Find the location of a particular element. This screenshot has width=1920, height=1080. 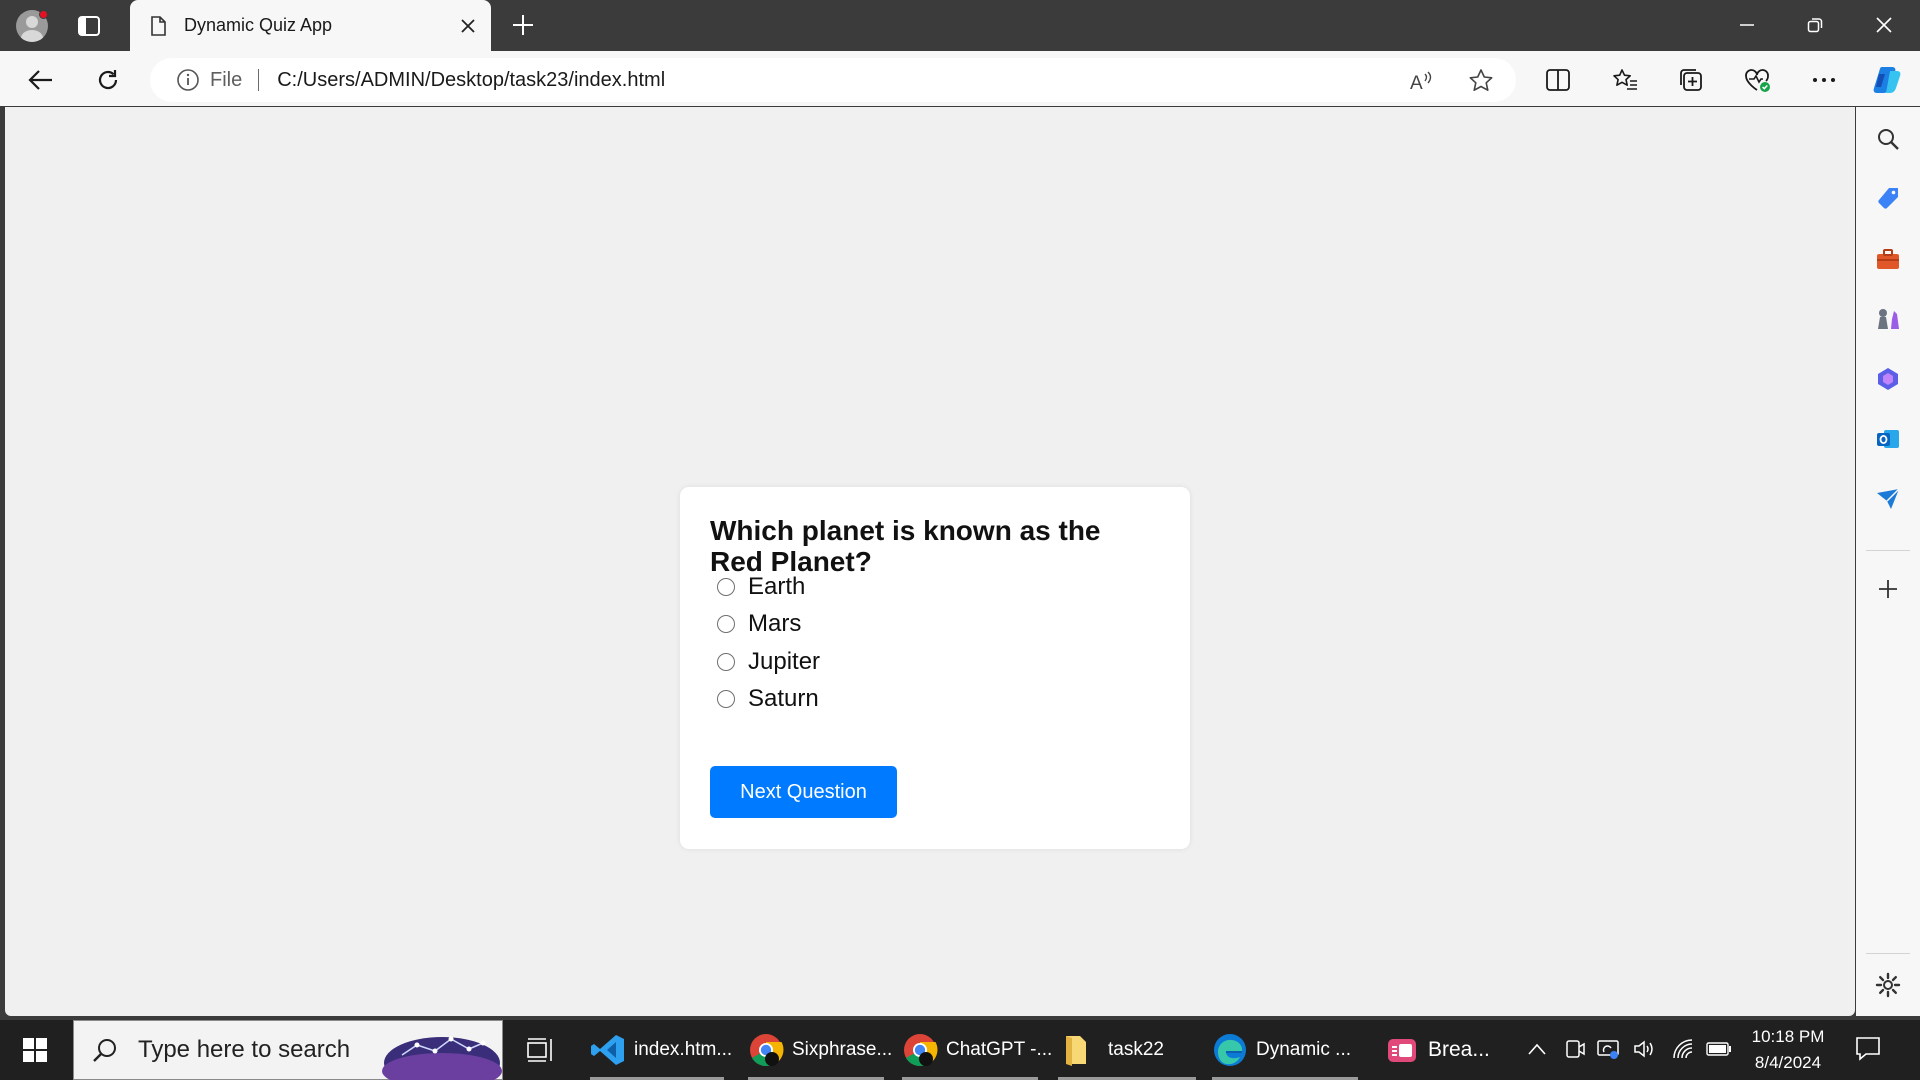

start-button is located at coordinates (35, 1050).